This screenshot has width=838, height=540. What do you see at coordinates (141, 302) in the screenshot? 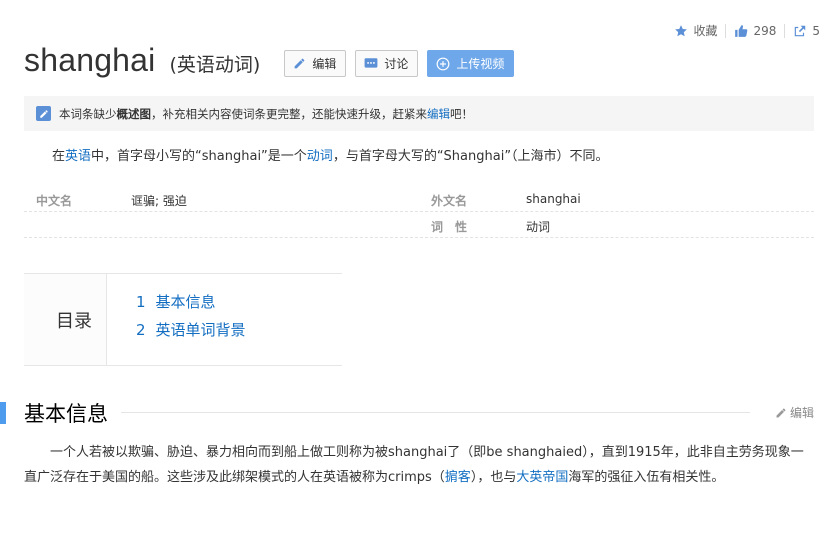
I see `toc-item-number: 1` at bounding box center [141, 302].